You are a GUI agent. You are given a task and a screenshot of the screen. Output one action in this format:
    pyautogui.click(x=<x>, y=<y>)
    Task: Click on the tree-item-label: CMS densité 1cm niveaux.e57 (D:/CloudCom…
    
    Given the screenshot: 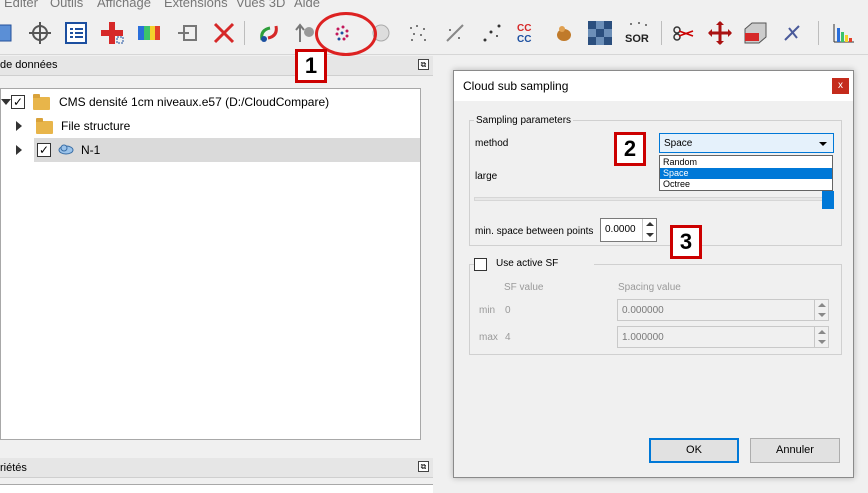 What is the action you would take?
    pyautogui.click(x=194, y=102)
    